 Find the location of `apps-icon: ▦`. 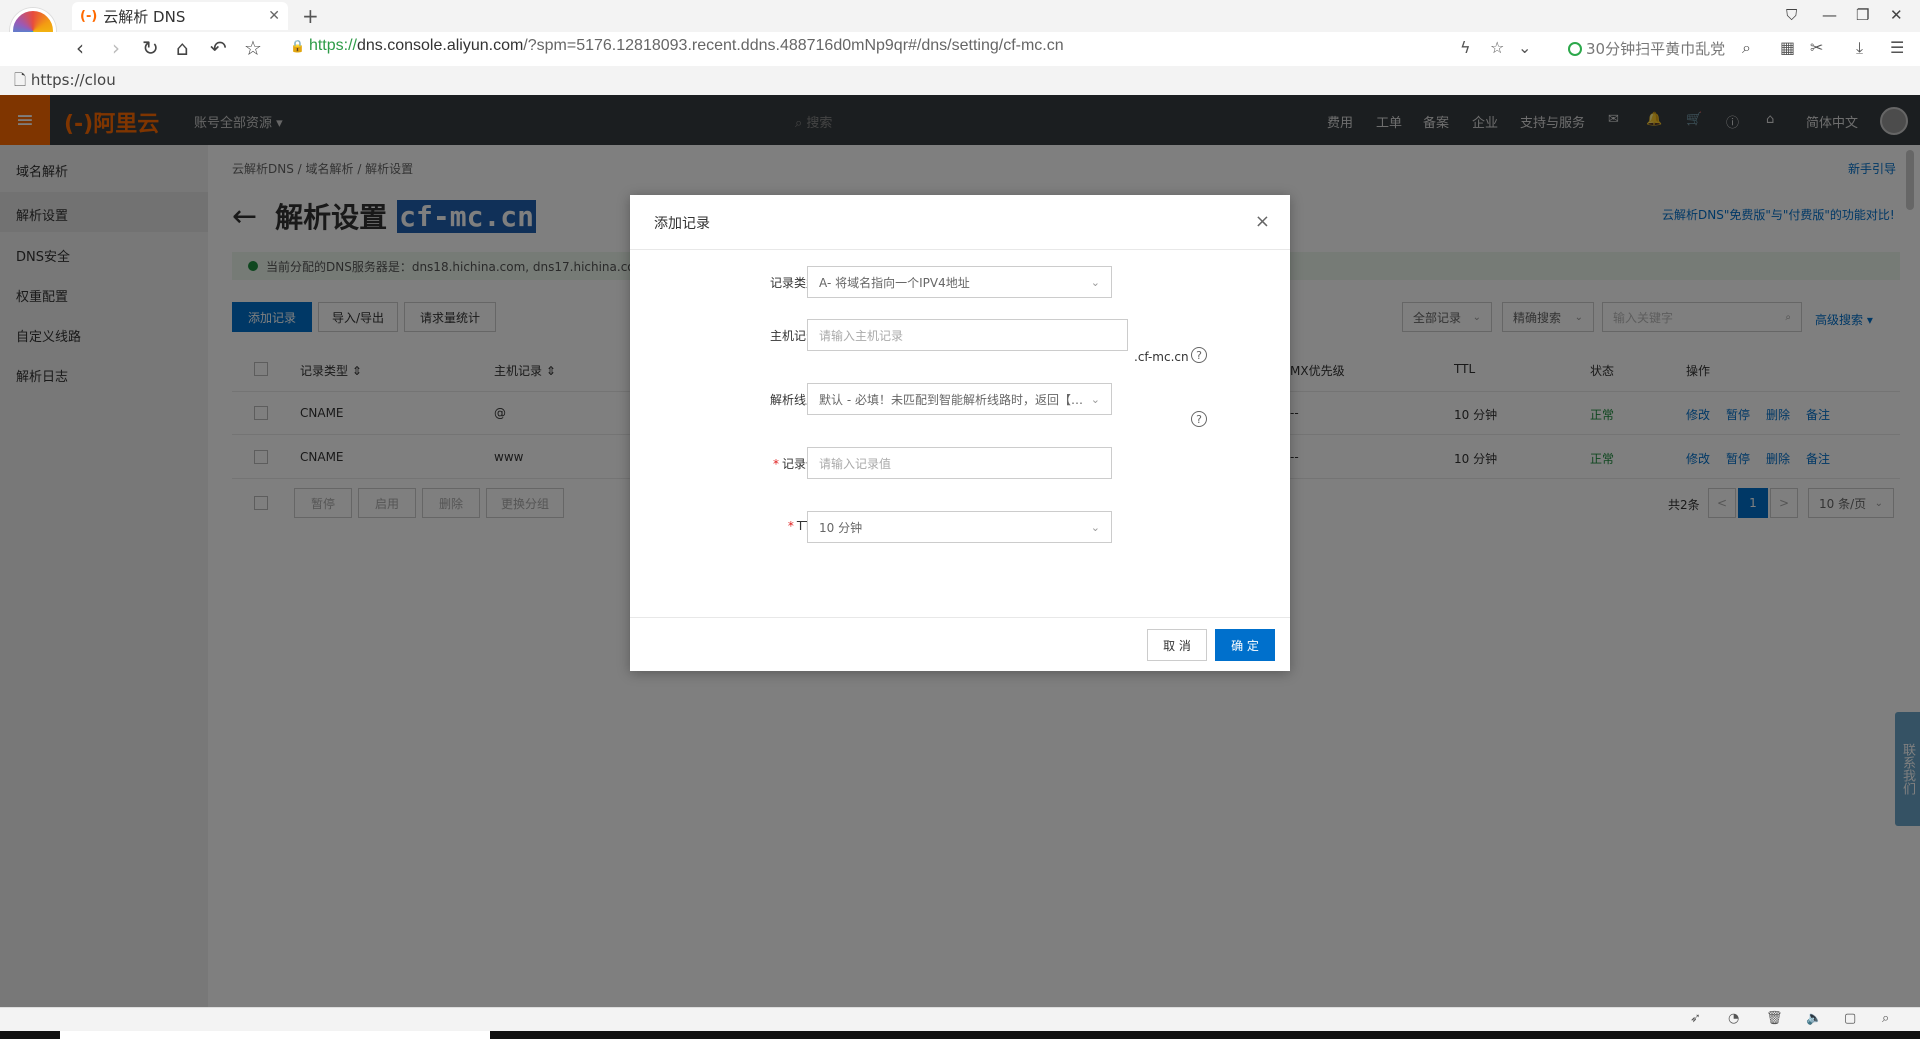

apps-icon: ▦ is located at coordinates (1787, 47).